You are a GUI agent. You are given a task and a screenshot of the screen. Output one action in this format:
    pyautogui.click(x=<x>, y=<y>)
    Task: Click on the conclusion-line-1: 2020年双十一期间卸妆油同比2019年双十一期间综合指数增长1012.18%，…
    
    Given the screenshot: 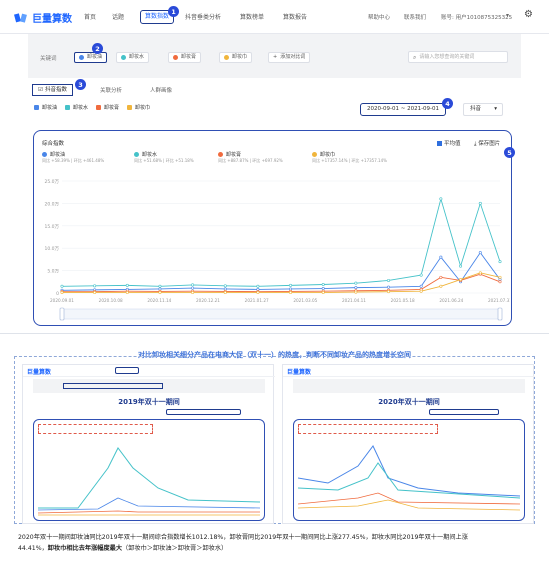 What is the action you would take?
    pyautogui.click(x=243, y=537)
    